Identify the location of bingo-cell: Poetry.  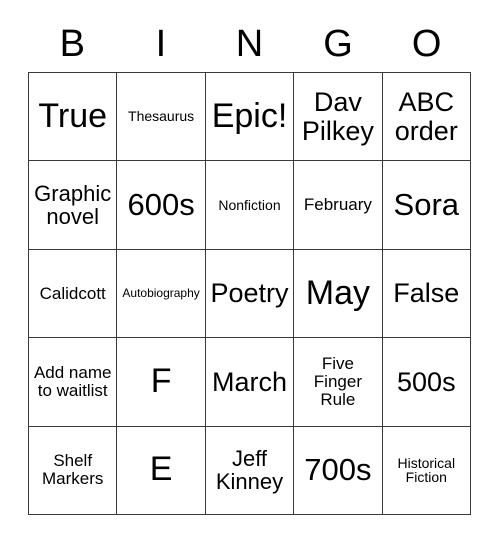
(250, 294).